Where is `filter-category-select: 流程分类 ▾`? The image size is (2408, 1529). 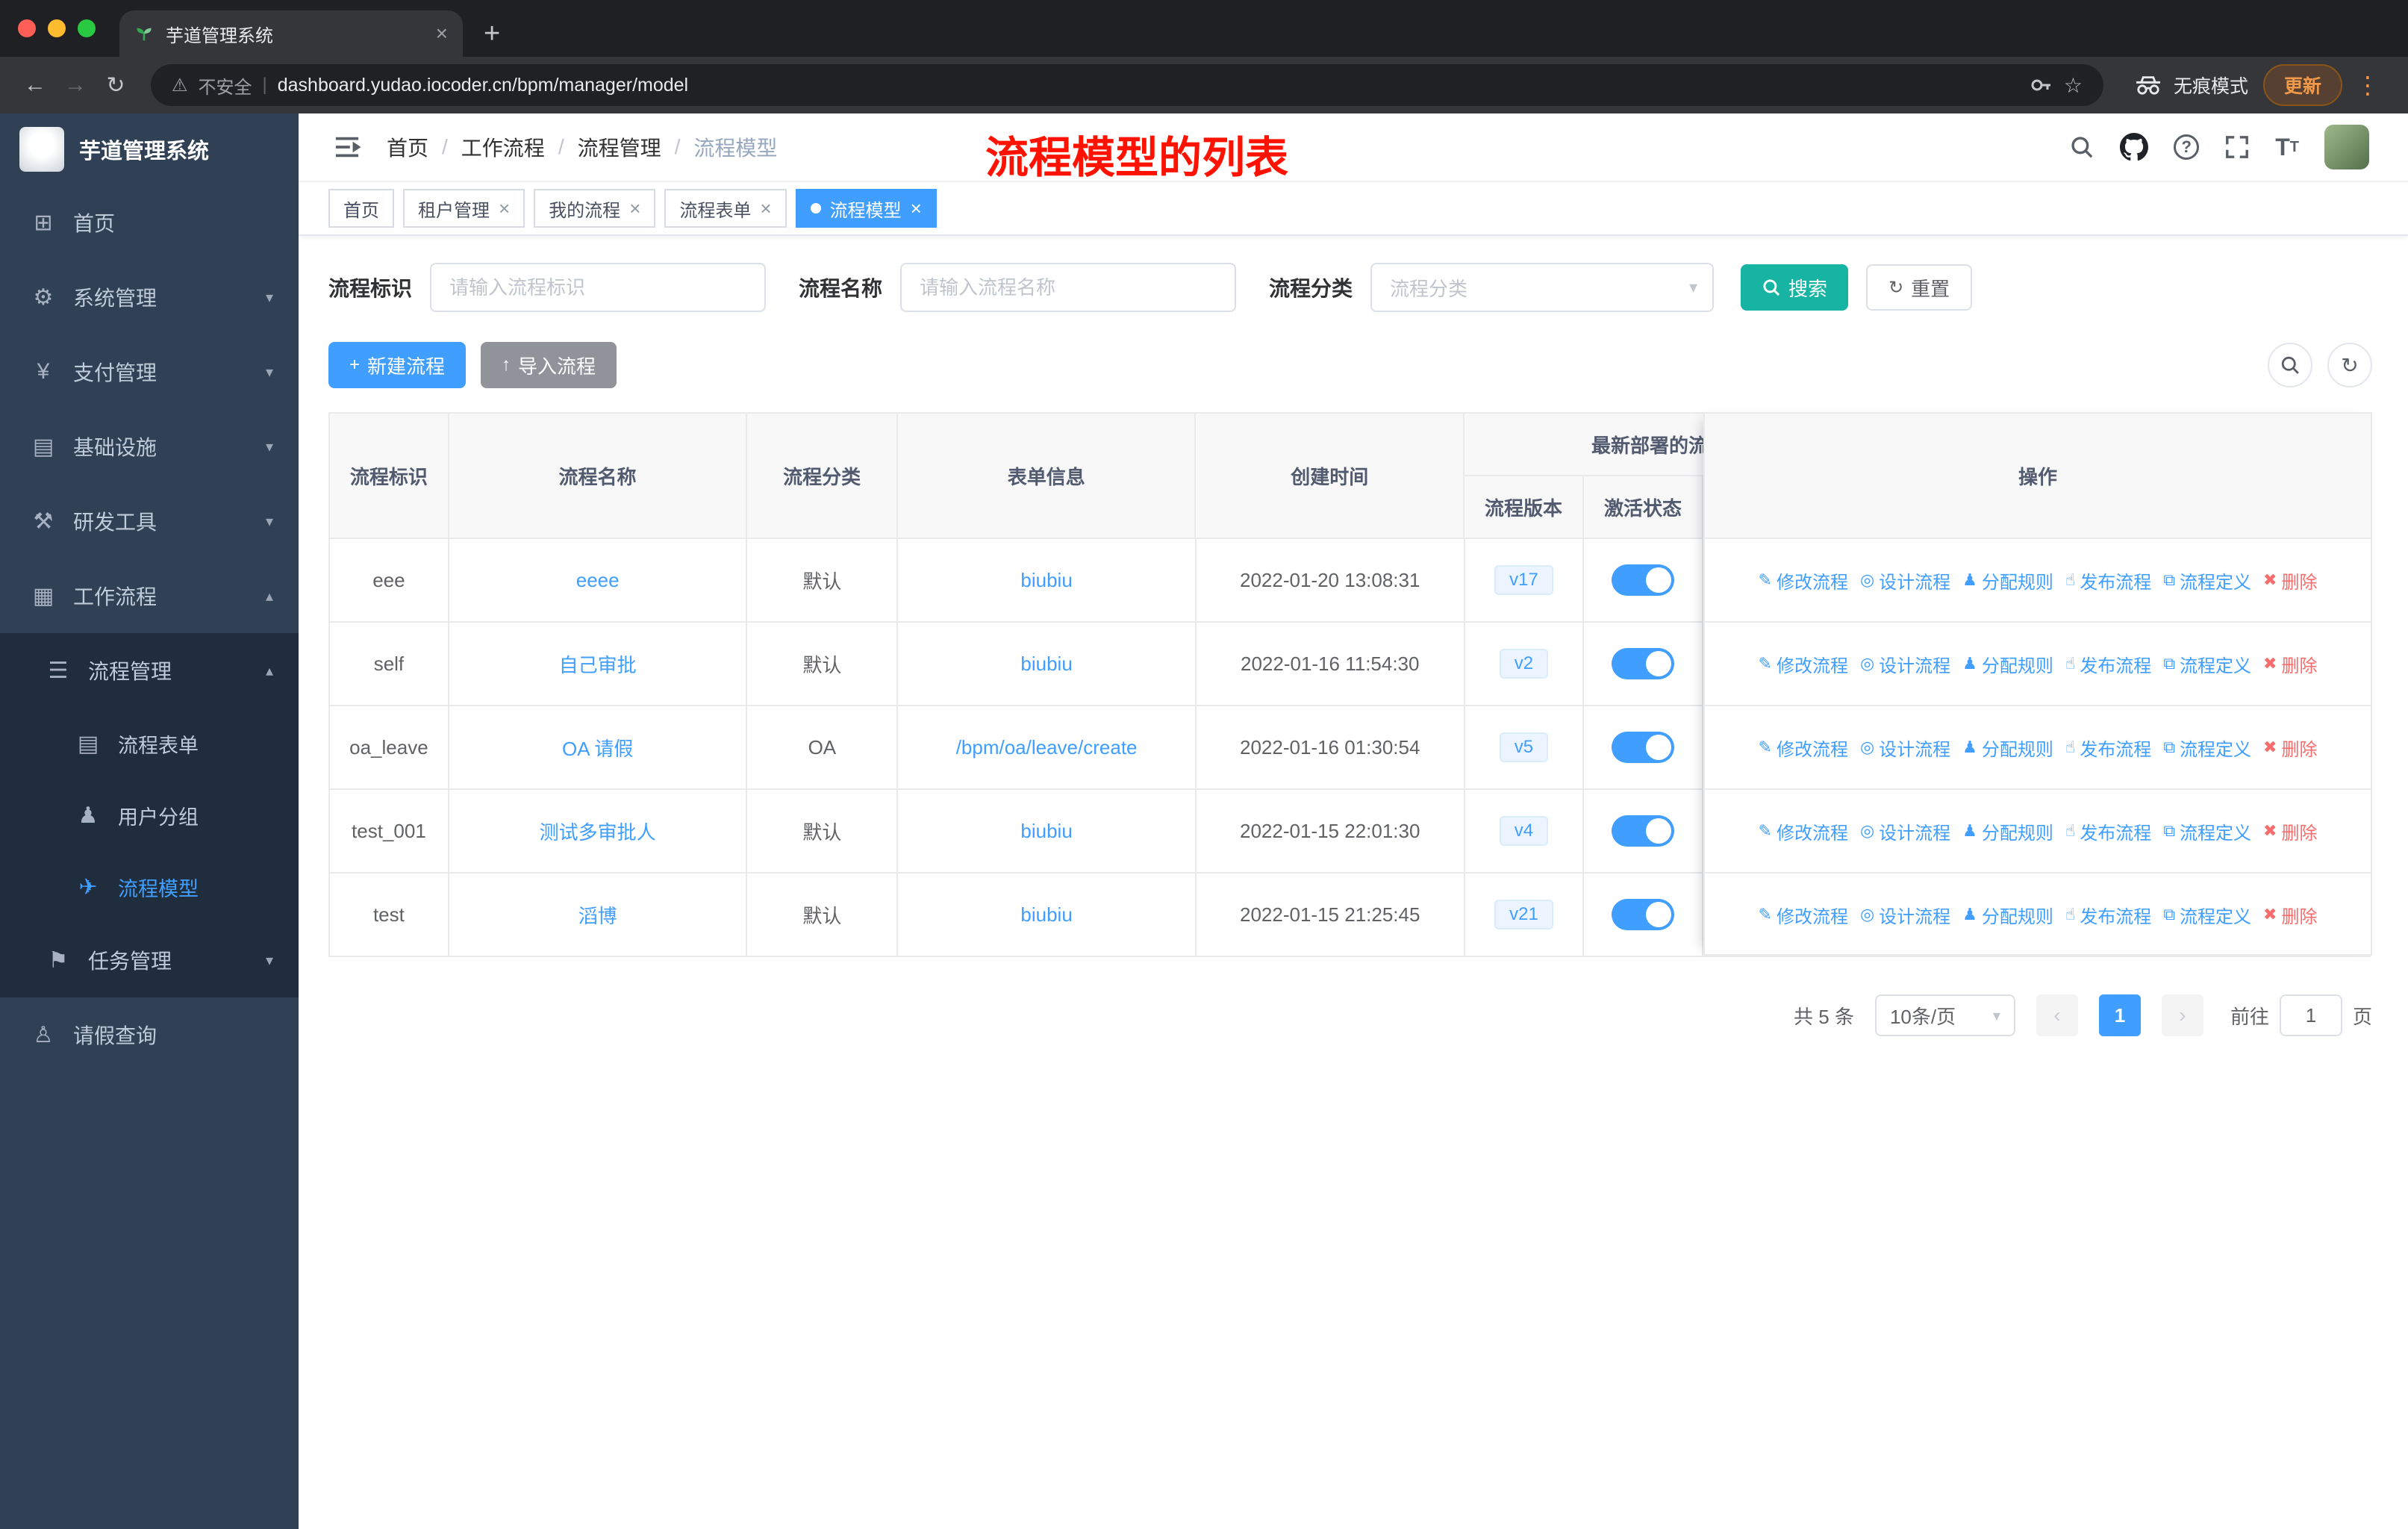 filter-category-select: 流程分类 ▾ is located at coordinates (1542, 287).